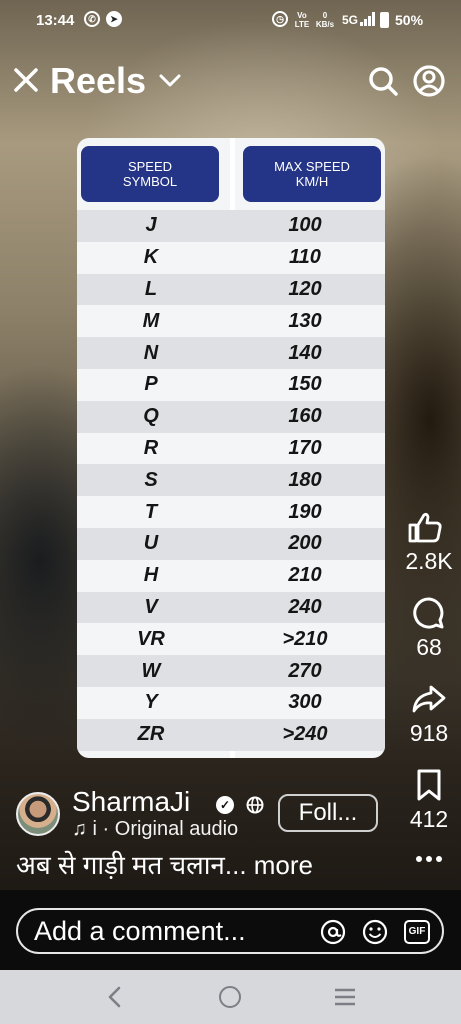 The height and width of the screenshot is (1024, 461). Describe the element at coordinates (115, 997) in the screenshot. I see `back-icon` at that location.